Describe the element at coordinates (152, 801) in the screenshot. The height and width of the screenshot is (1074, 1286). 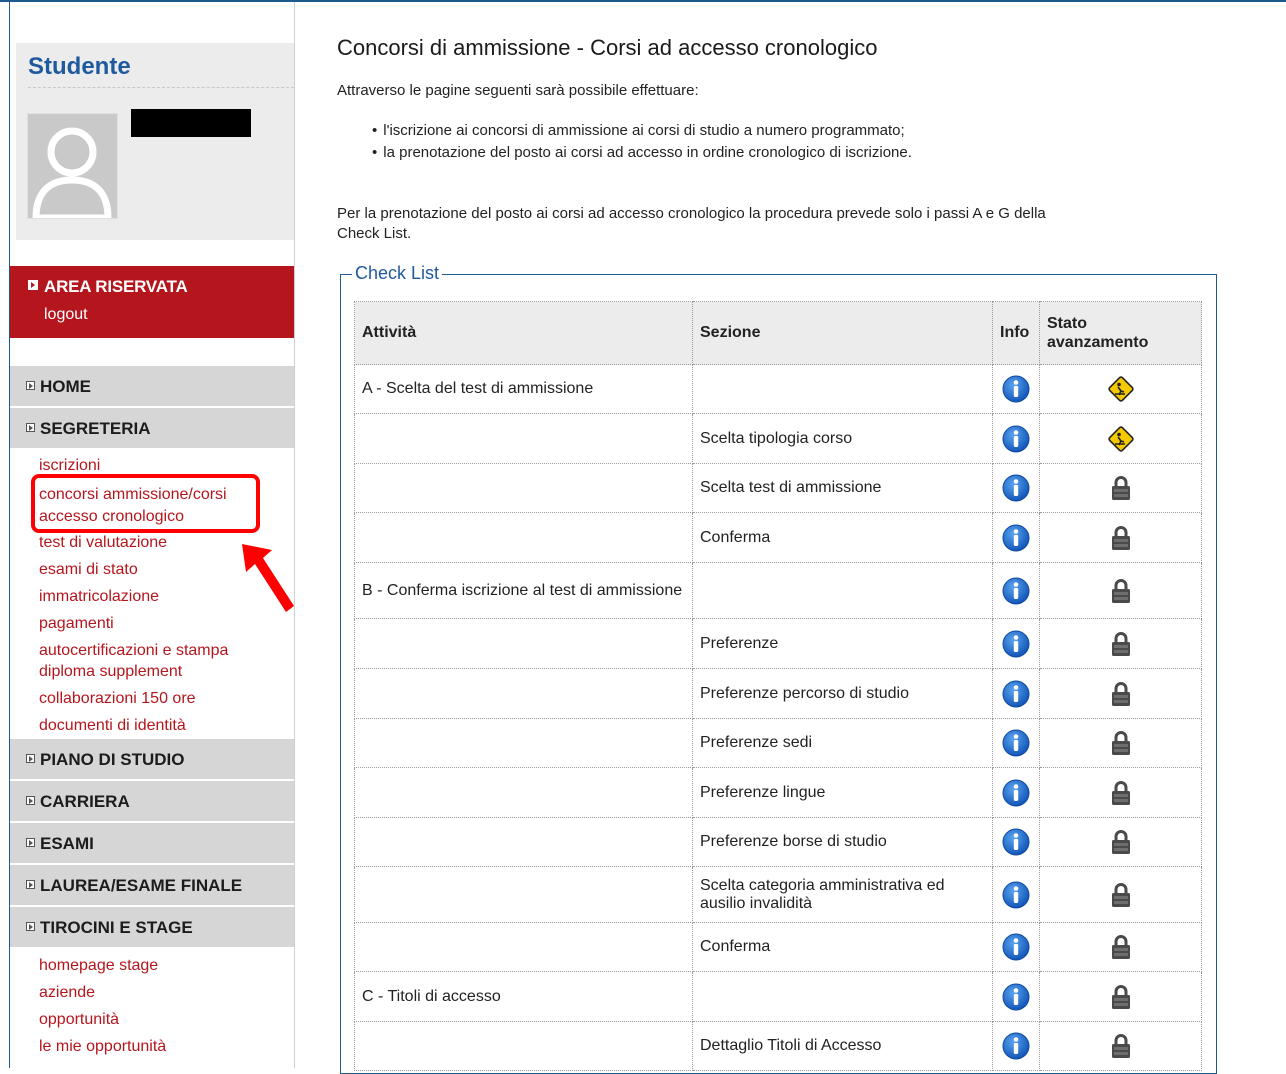
I see `menu-carriera: CARRIERA` at that location.